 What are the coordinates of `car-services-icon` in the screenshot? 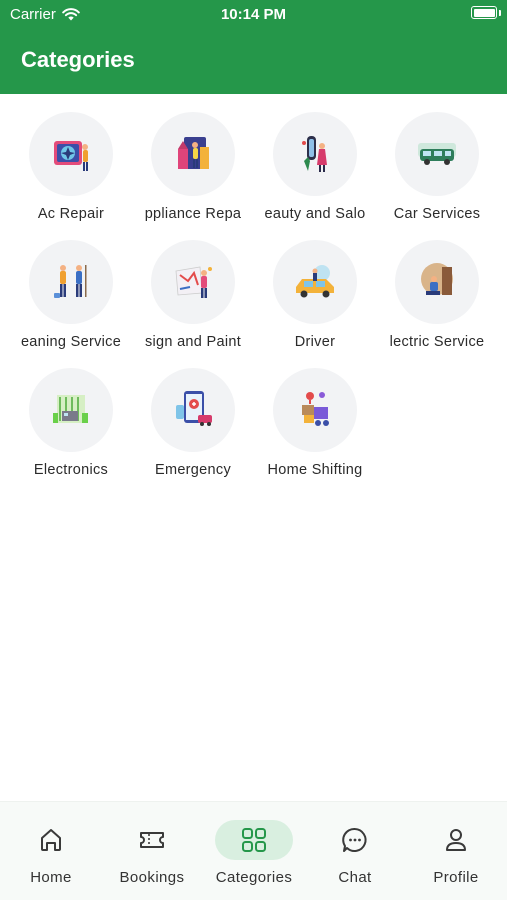 It's located at (437, 154).